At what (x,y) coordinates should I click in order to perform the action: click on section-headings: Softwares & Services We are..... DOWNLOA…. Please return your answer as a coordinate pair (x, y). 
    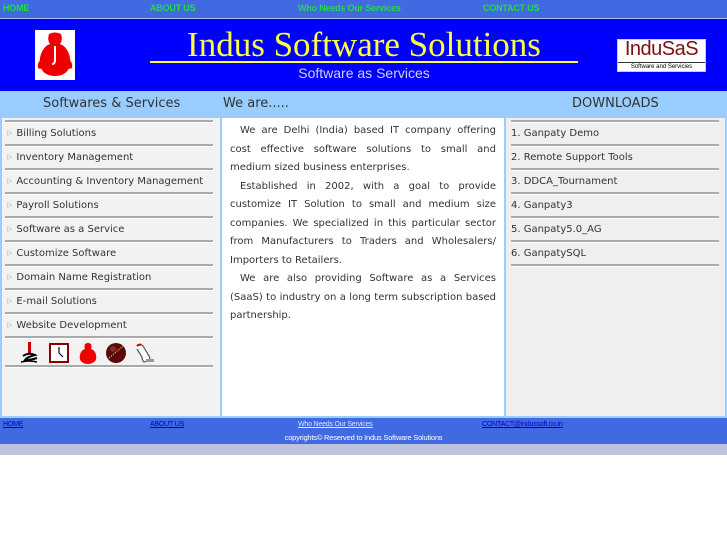
    Looking at the image, I should click on (363, 104).